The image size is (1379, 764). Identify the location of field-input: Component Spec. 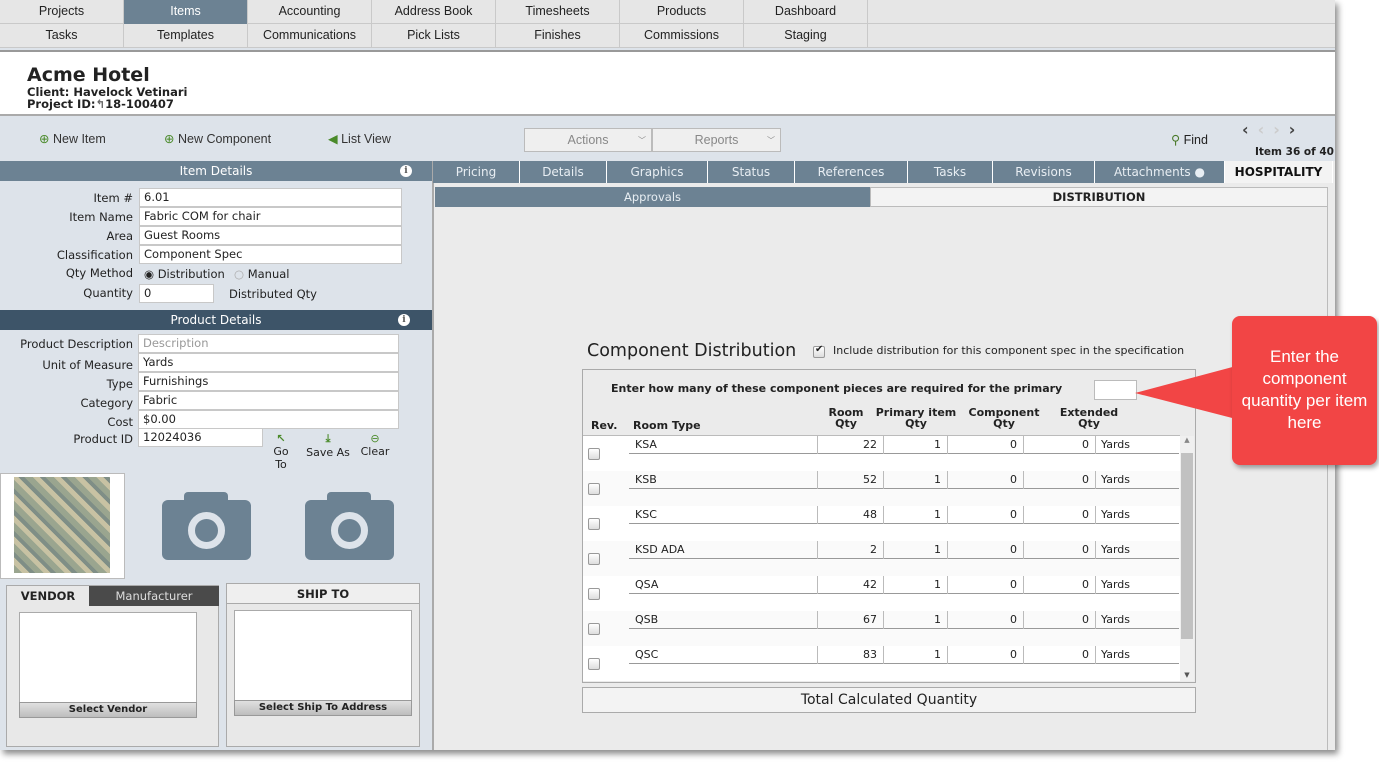
(270, 254).